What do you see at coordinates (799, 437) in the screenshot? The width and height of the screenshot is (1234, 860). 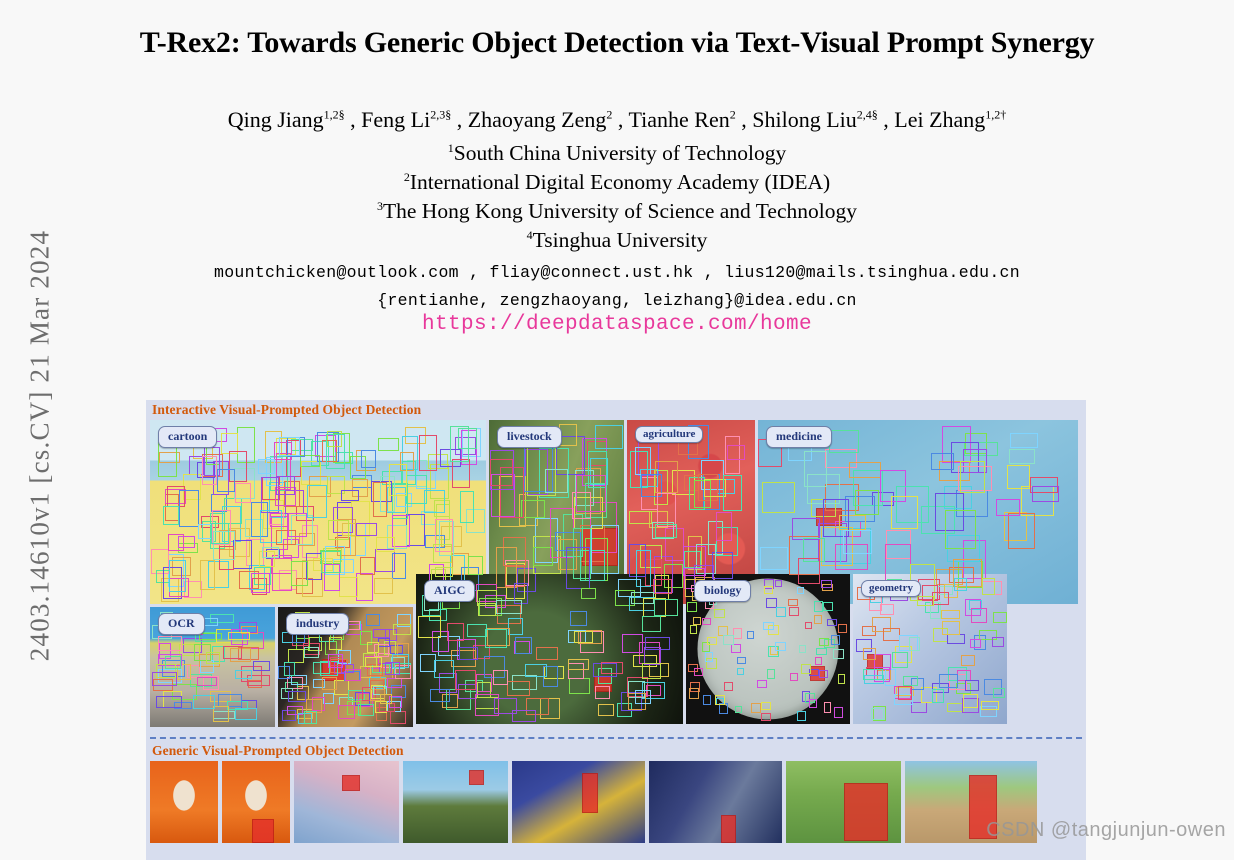 I see `panel-label-medicine: medicine` at bounding box center [799, 437].